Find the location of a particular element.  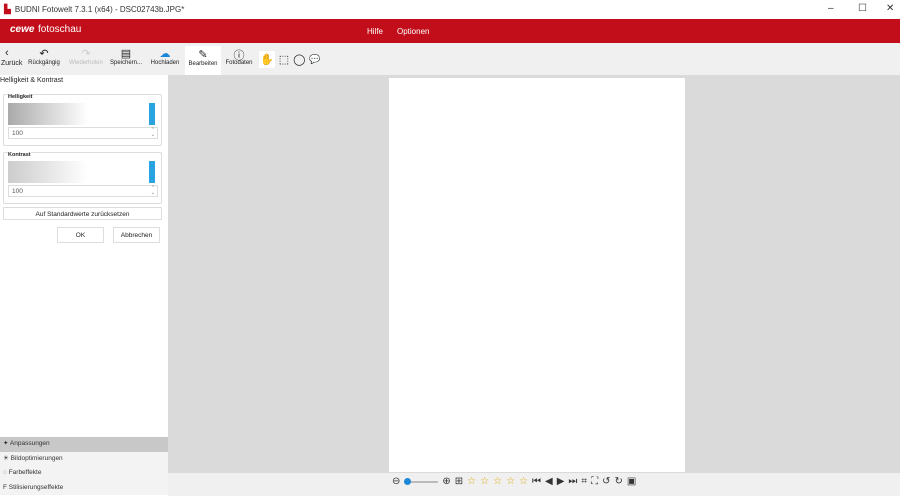

menu-hilfe: Hilfe is located at coordinates (375, 31).